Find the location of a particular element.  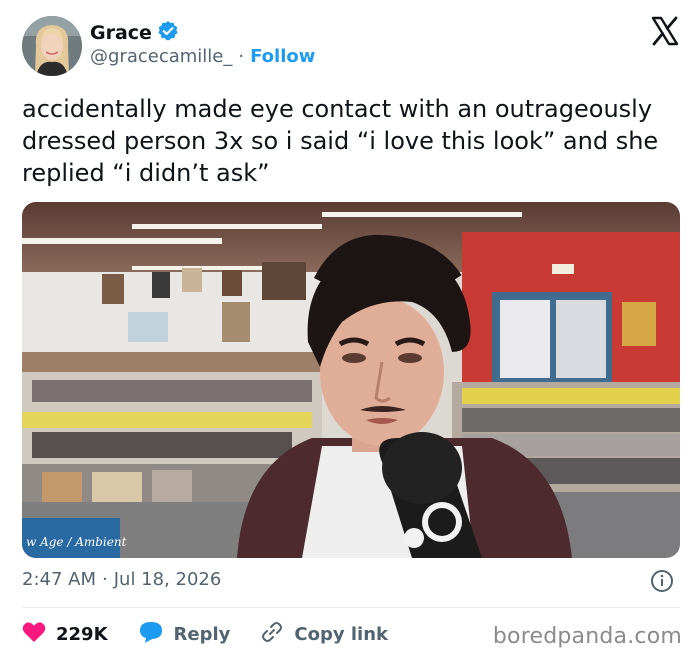

like-button: 229K is located at coordinates (65, 634).